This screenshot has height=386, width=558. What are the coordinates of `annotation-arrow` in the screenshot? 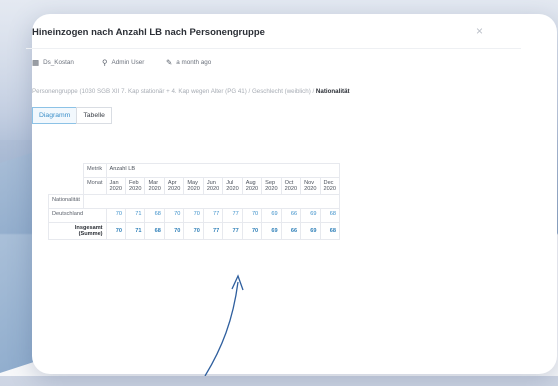 It's located at (224, 325).